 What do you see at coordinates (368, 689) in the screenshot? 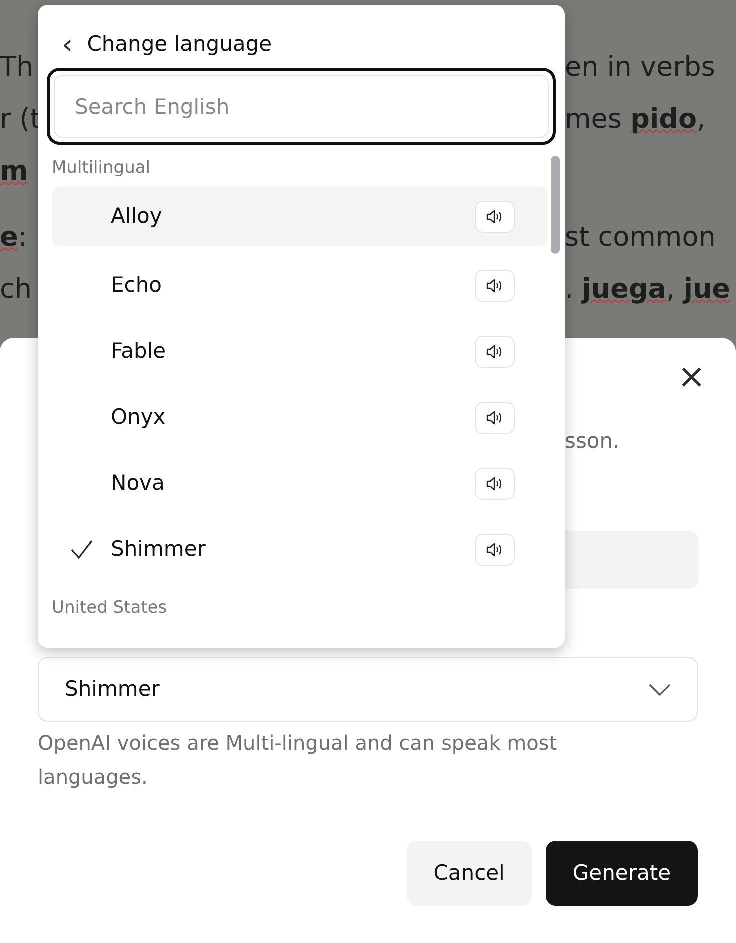
I see `voice-select: Shimmer` at bounding box center [368, 689].